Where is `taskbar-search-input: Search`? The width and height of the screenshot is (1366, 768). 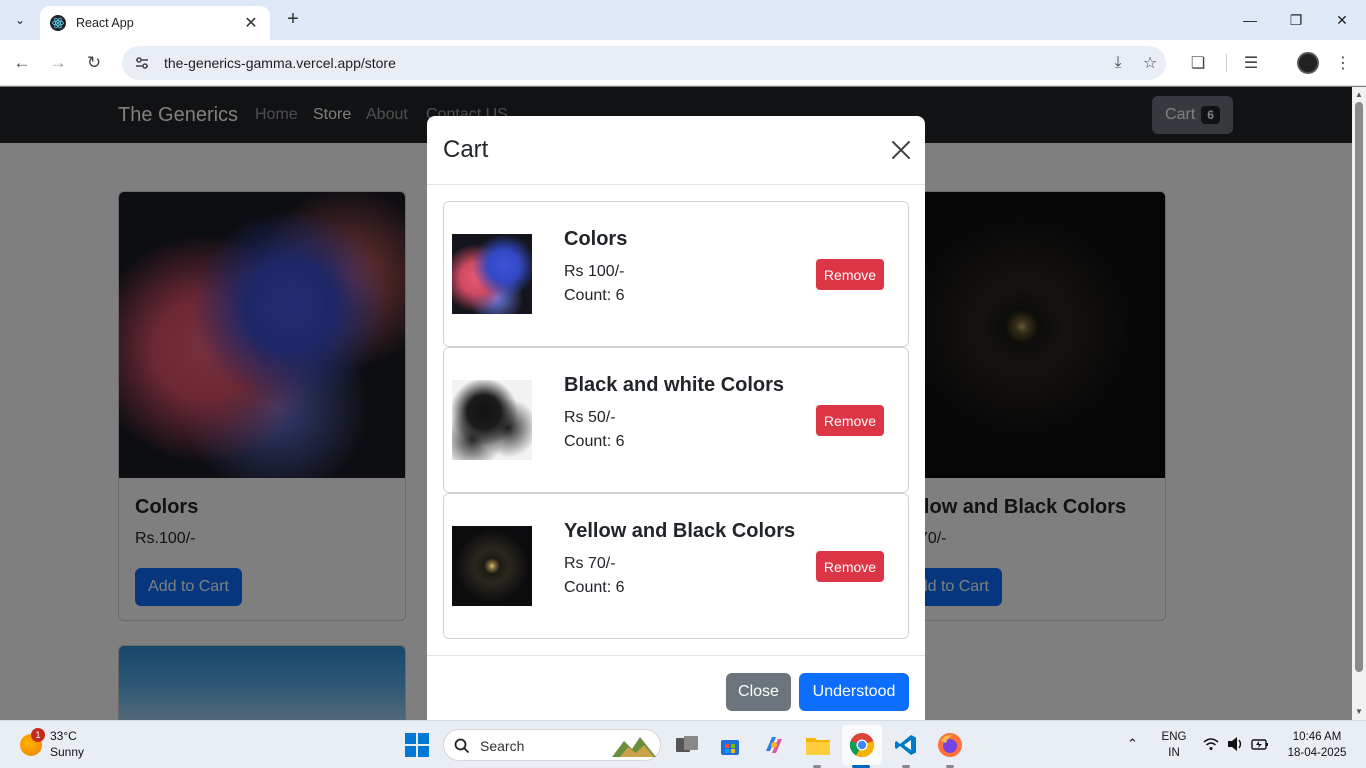 taskbar-search-input: Search is located at coordinates (552, 745).